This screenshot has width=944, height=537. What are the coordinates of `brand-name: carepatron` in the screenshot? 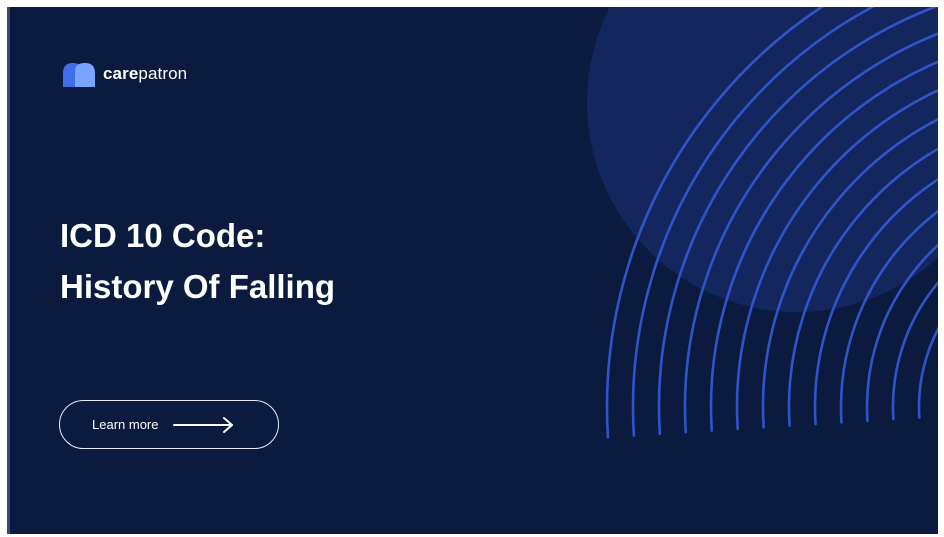 It's located at (145, 73).